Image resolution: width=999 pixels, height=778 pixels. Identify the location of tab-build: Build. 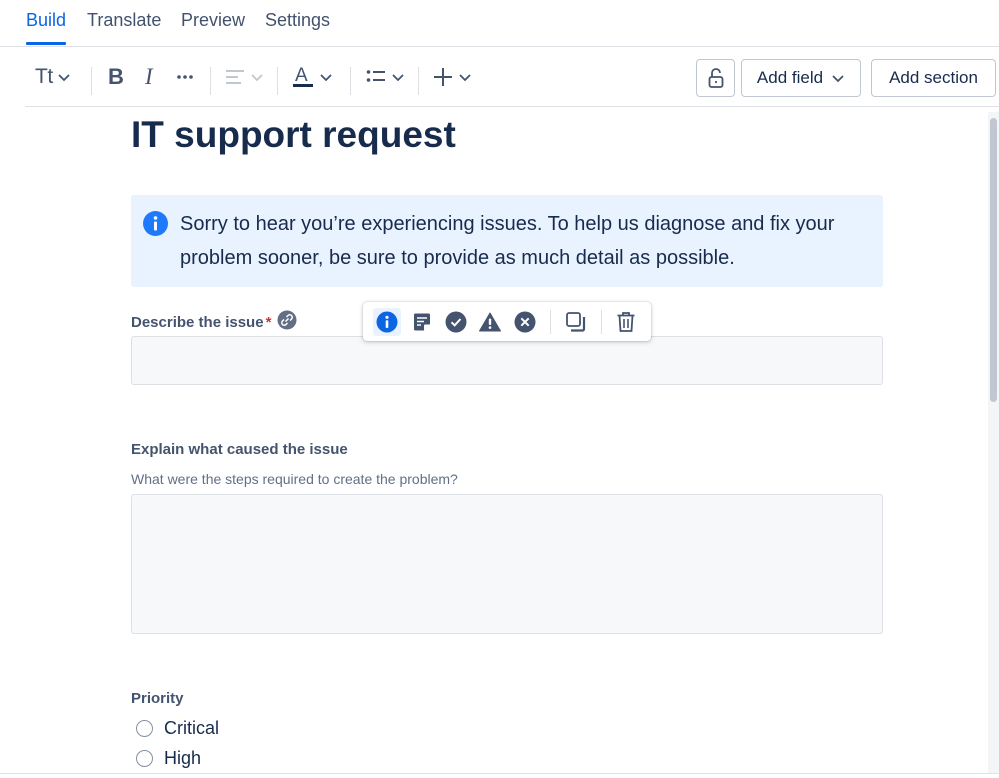
(46, 27).